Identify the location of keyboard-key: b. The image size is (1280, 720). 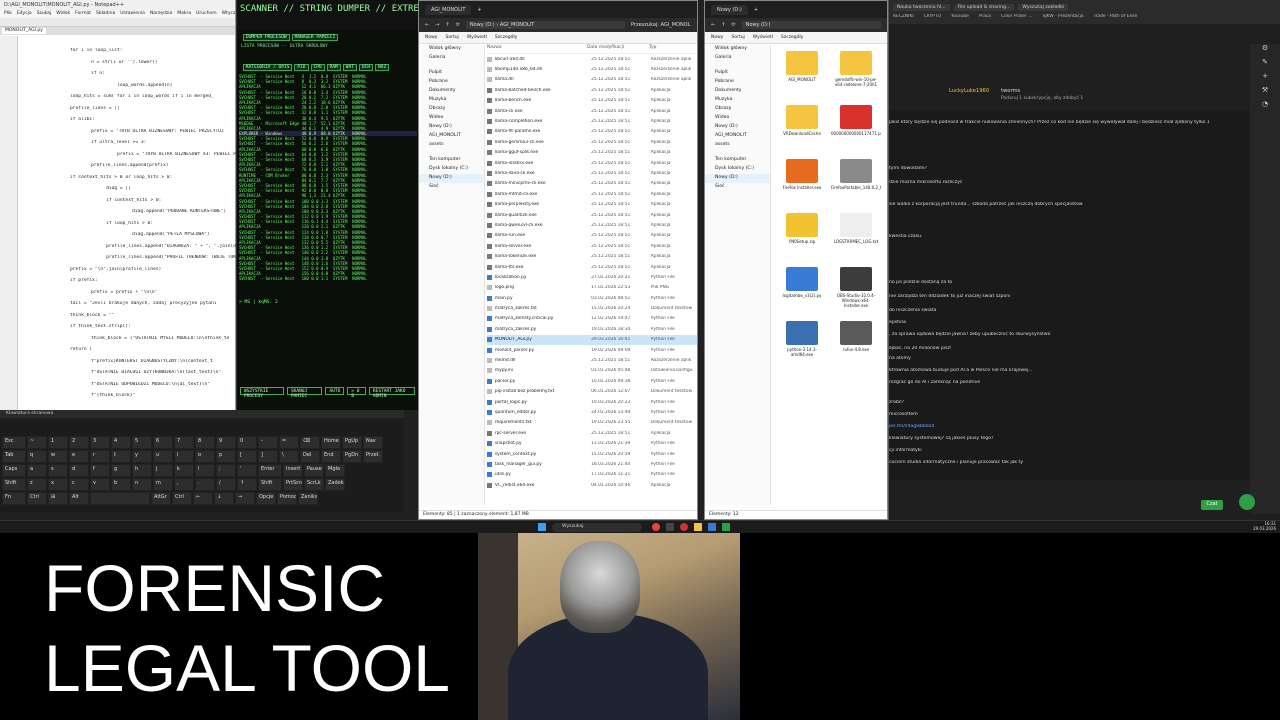
(121, 484).